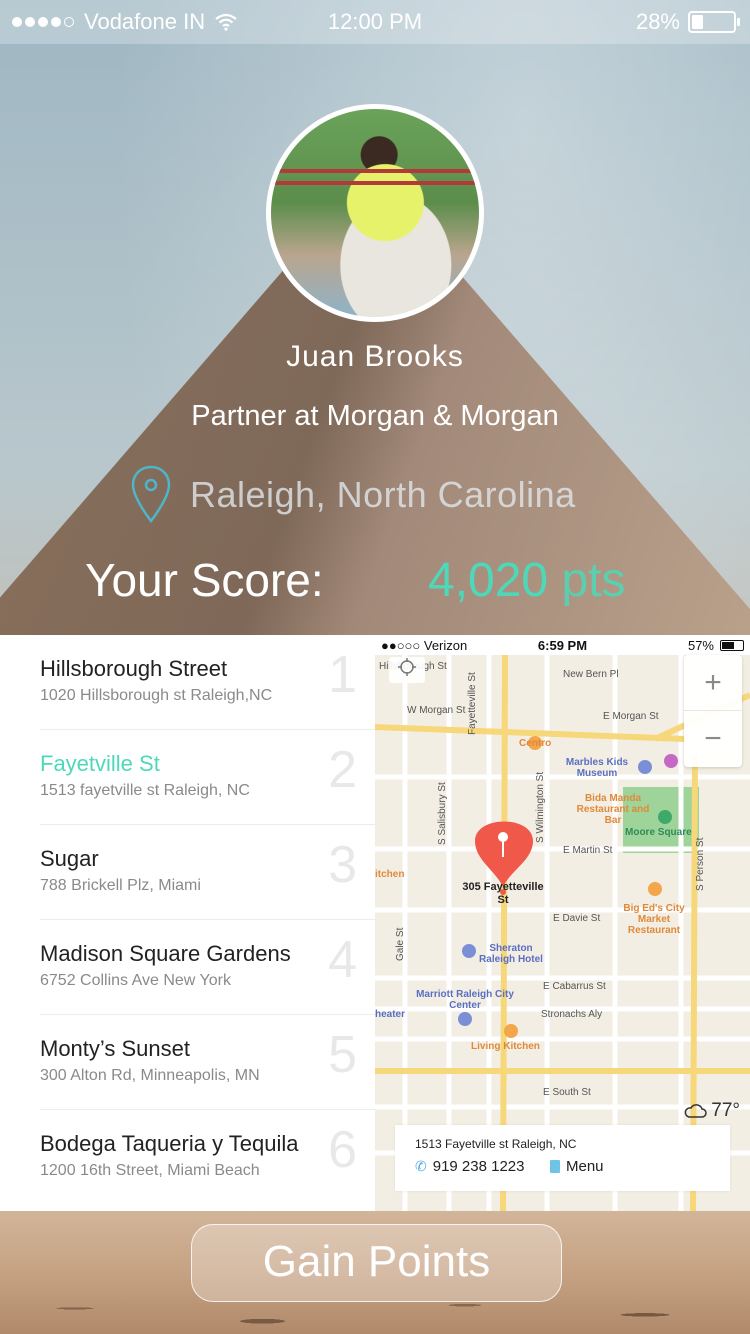  What do you see at coordinates (654, 919) in the screenshot?
I see `poi-label: Big Ed's City Market Restaurant` at bounding box center [654, 919].